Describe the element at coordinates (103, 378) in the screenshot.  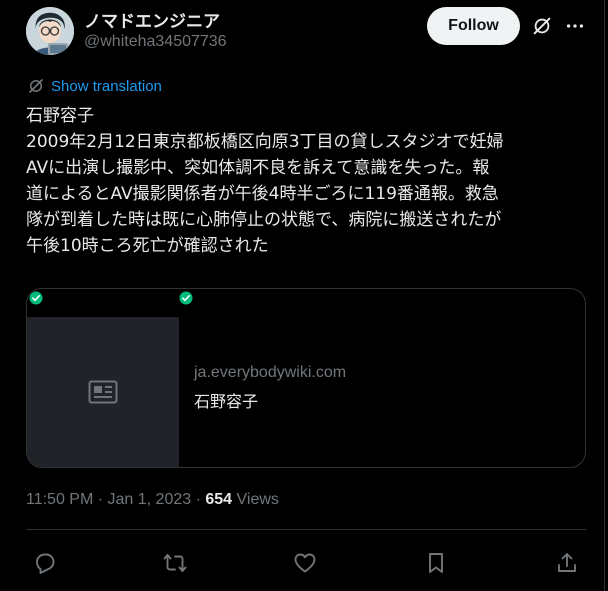
I see `card-thumbnail` at that location.